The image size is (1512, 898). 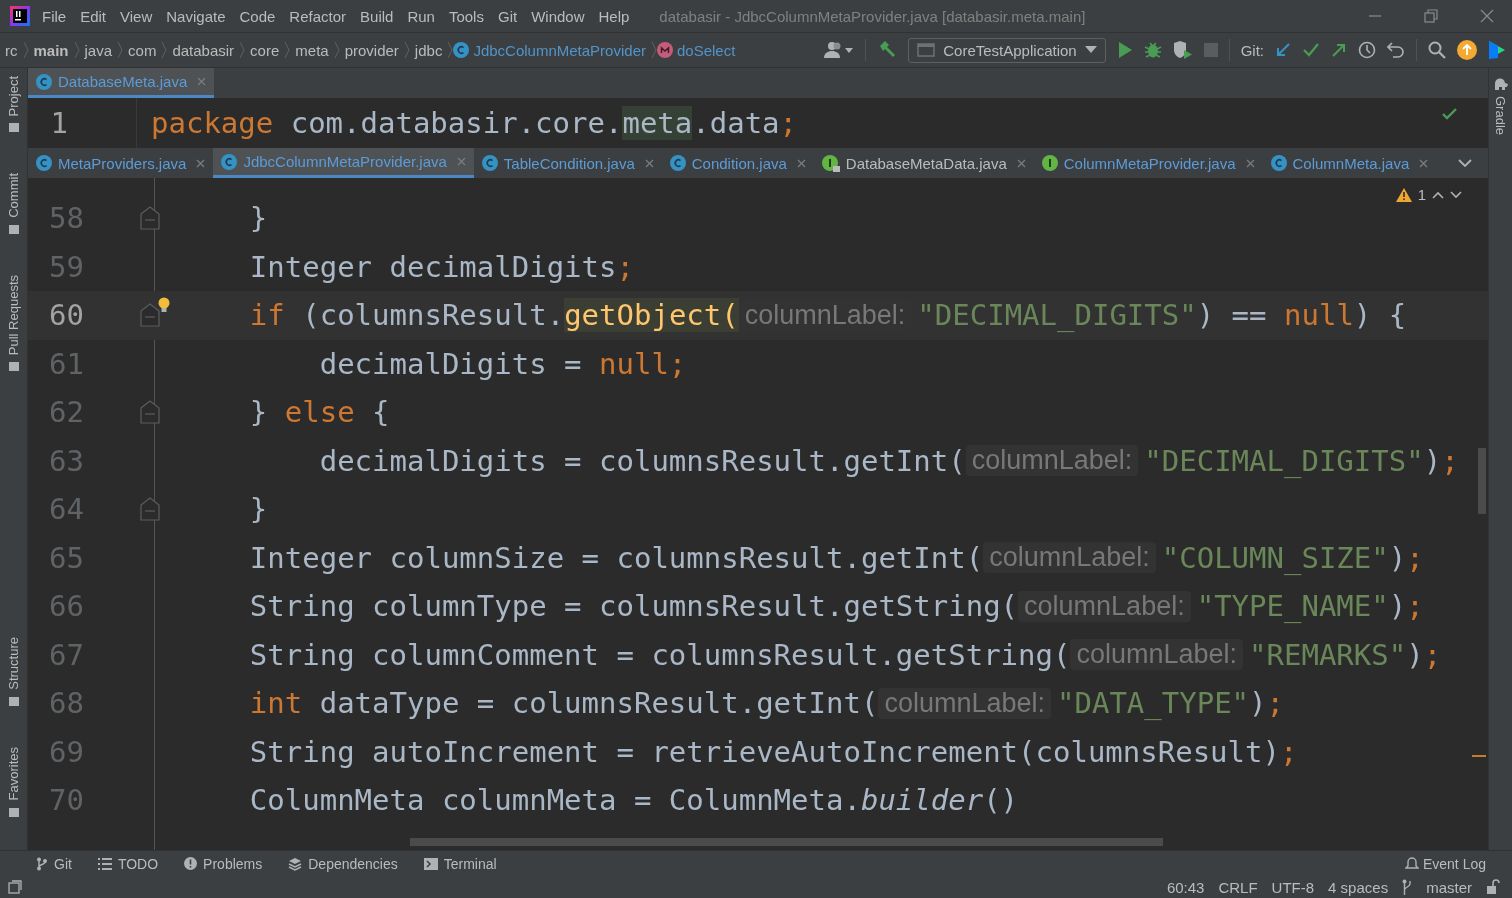 I want to click on breadcrumb: databasir, so click(x=203, y=50).